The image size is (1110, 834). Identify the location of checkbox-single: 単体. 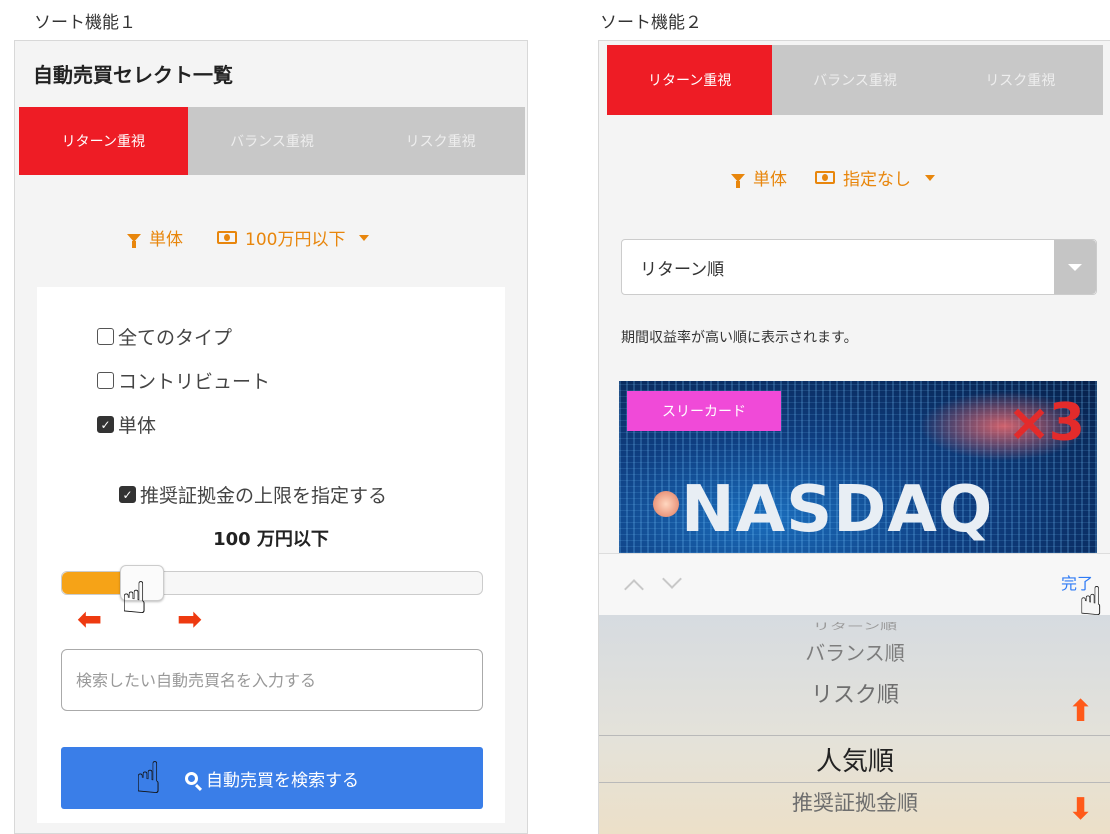
(126, 424).